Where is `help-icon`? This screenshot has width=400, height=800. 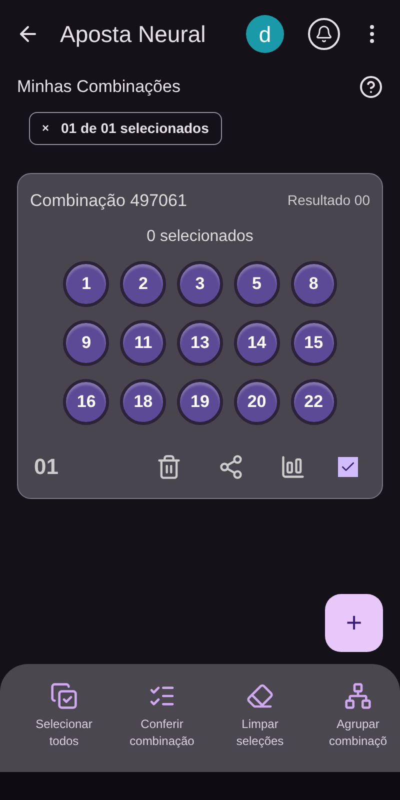 help-icon is located at coordinates (371, 86).